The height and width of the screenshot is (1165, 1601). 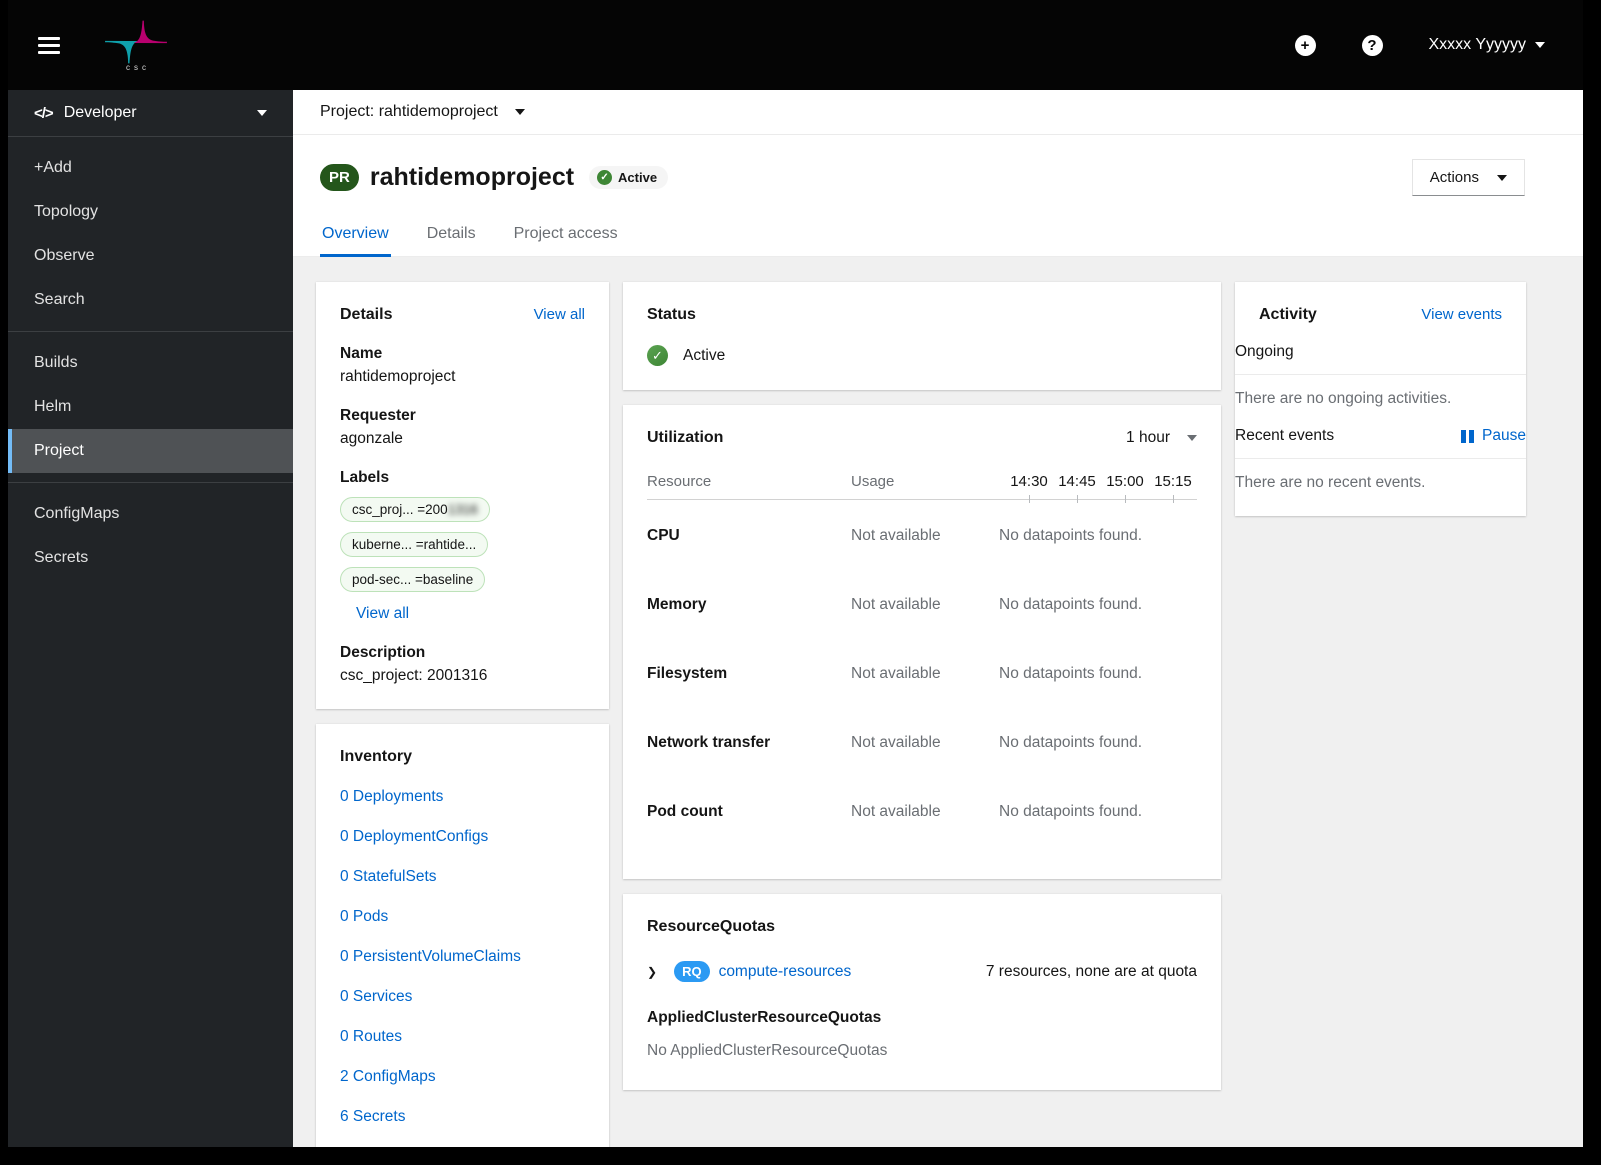 I want to click on sidebar-item-helm: Helm, so click(x=150, y=407).